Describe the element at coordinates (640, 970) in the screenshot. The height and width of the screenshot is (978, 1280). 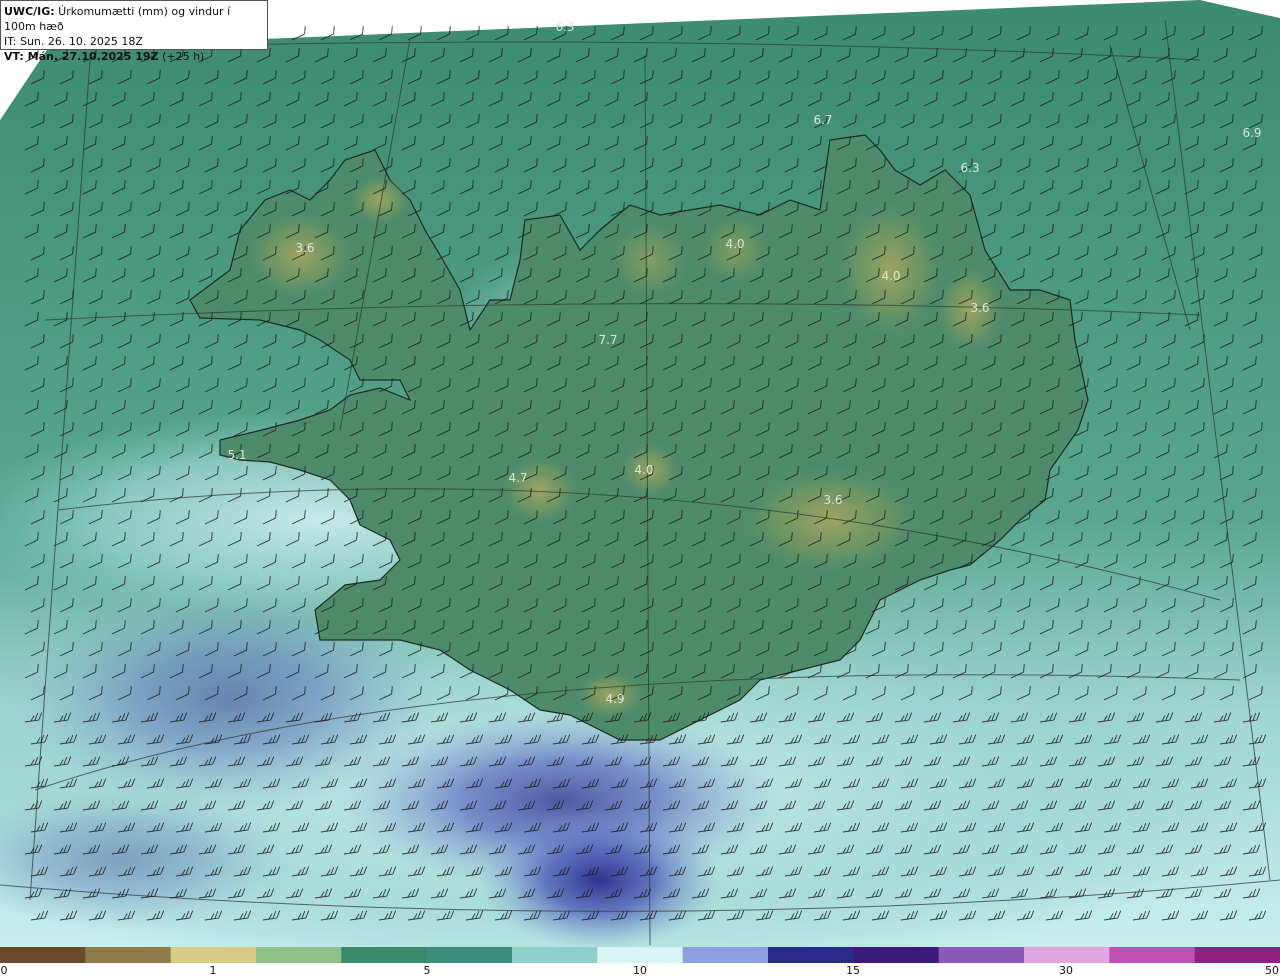
I see `legend-tick-label: 10` at that location.